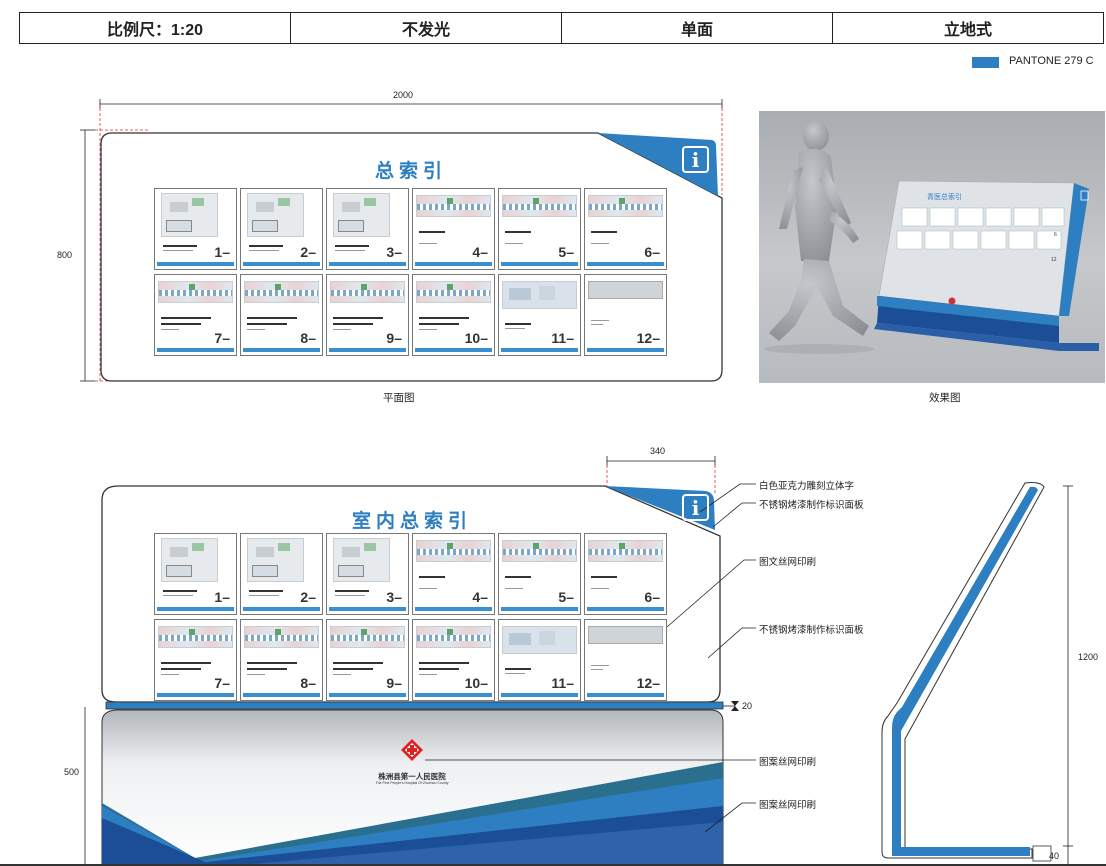 This screenshot has height=866, width=1106. Describe the element at coordinates (1088, 657) in the screenshot. I see `dim-height-side: 1200` at that location.